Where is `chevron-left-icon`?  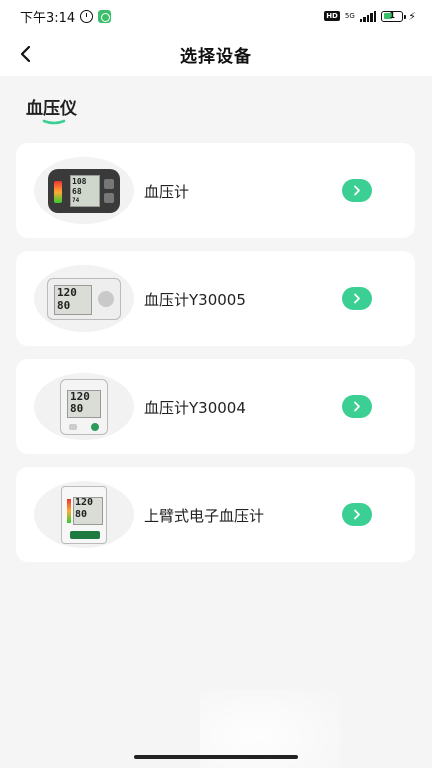
chevron-left-icon is located at coordinates (25, 54).